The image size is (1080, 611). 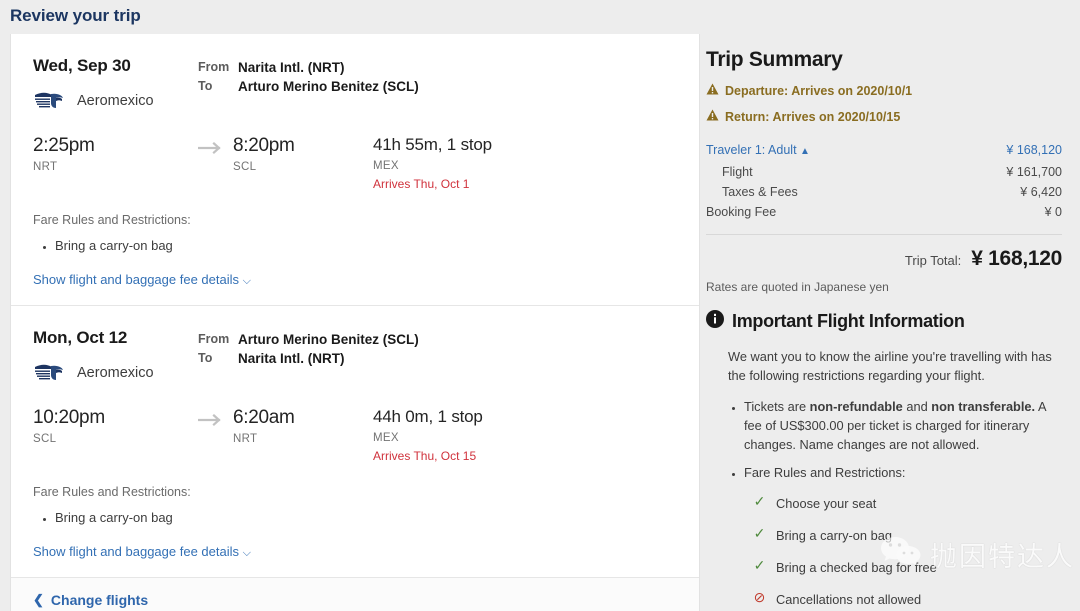 I want to click on route-from: From Narita Intl. (NRT), so click(x=437, y=67).